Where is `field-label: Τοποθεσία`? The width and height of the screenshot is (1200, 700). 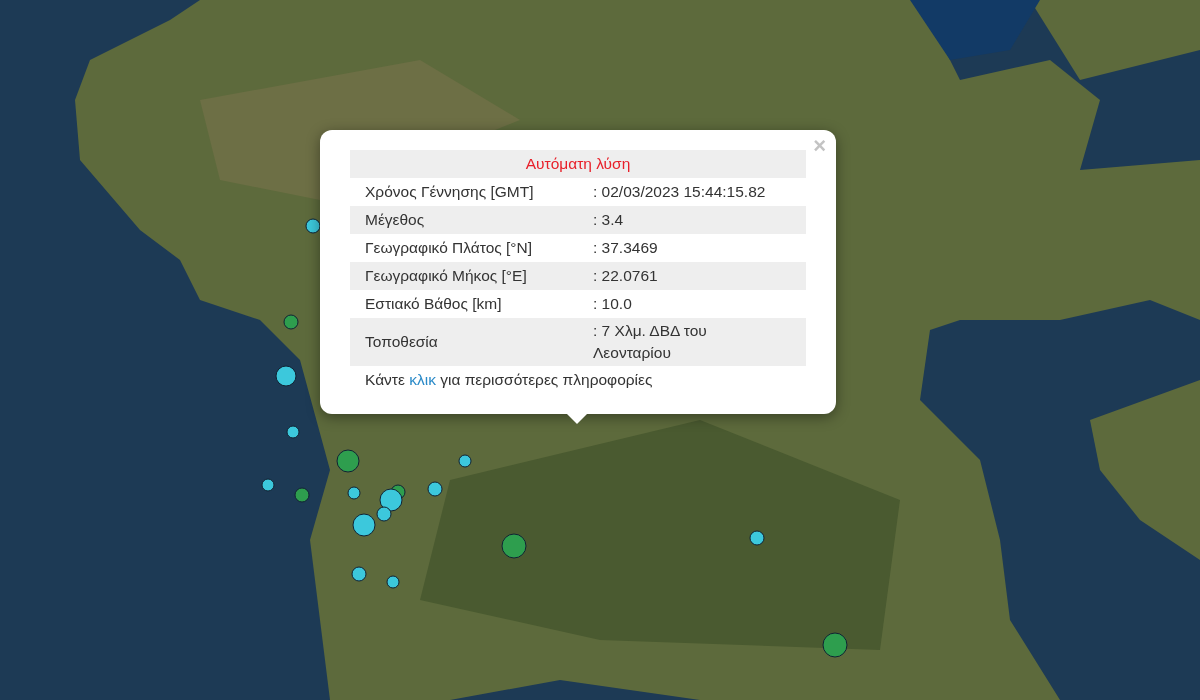 field-label: Τοποθεσία is located at coordinates (401, 342).